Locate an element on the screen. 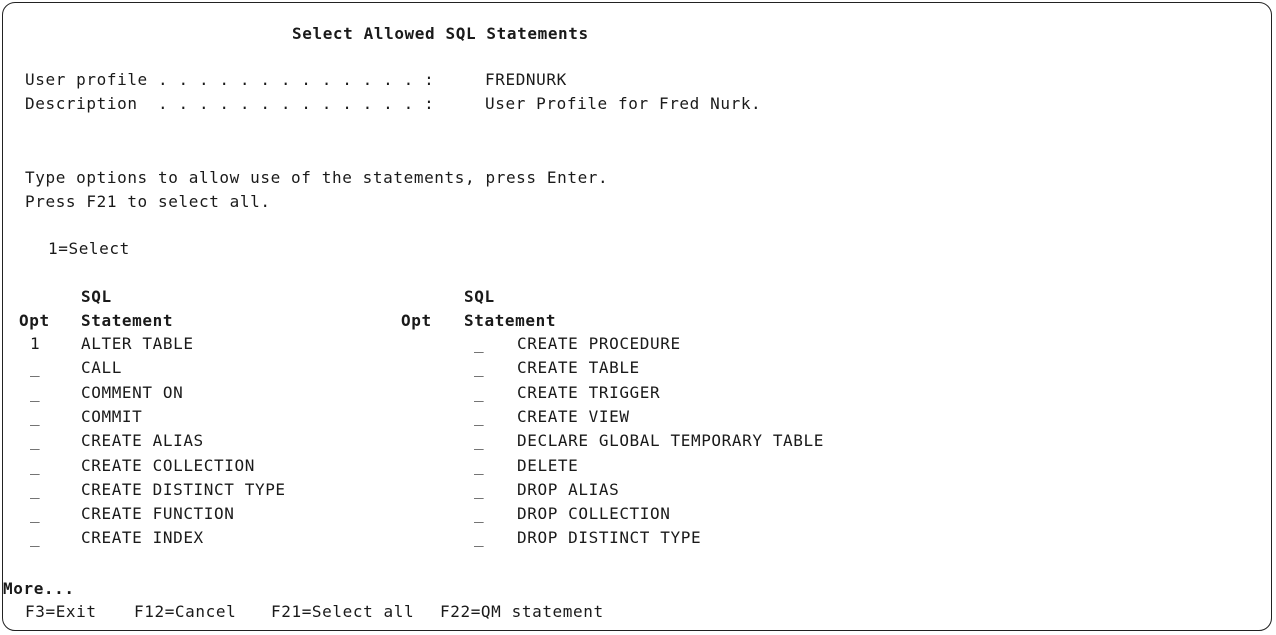 Image resolution: width=1276 pixels, height=635 pixels. right-row-statement-label: CREATE PROCEDURE is located at coordinates (599, 343).